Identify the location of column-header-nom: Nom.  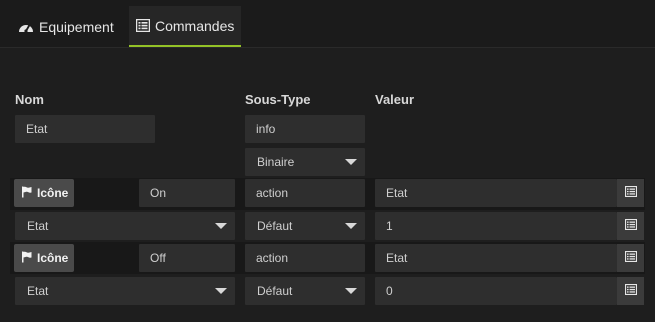
(29, 99).